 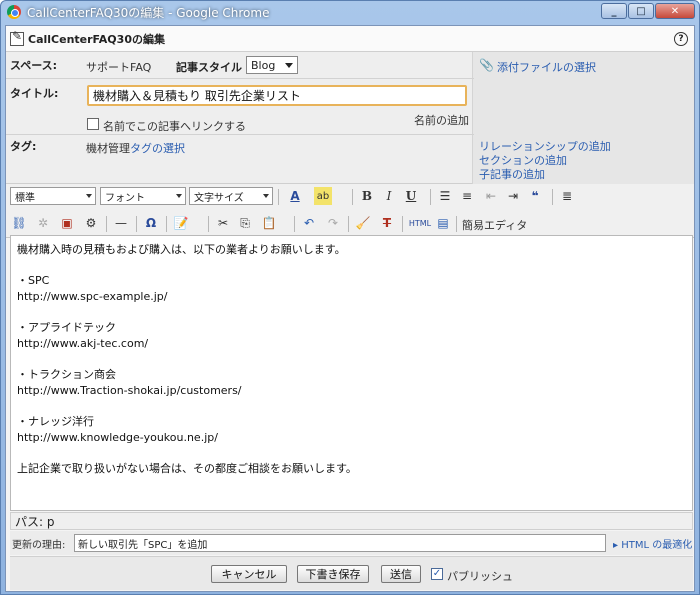 I want to click on action-bar: キャンセル 下書き保存 送信 ✓ パブリッシュ, so click(x=351, y=573).